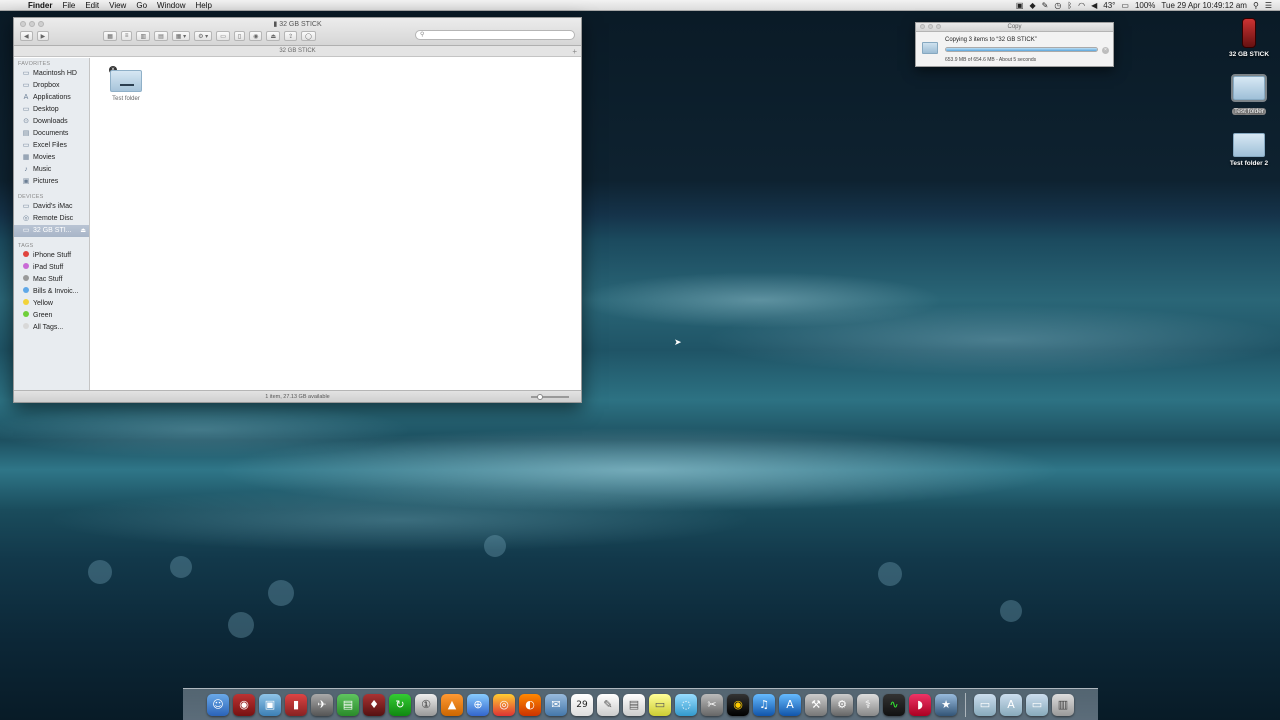  Describe the element at coordinates (1094, 5) in the screenshot. I see `volume-icon: ◀` at that location.